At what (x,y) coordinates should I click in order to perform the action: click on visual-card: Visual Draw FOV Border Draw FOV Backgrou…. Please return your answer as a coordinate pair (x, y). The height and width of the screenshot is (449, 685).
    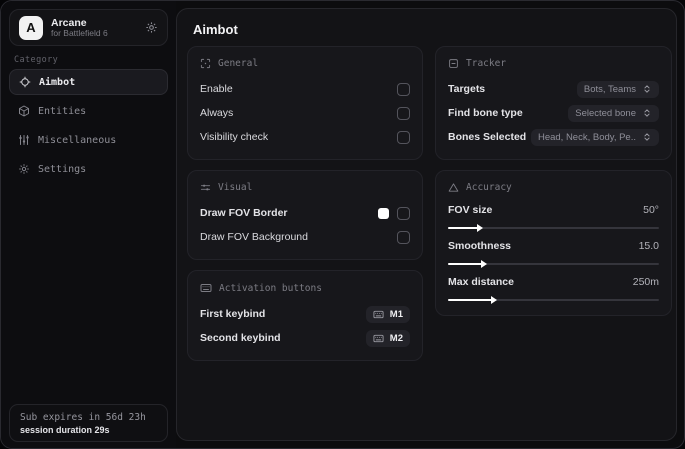
    Looking at the image, I should click on (305, 215).